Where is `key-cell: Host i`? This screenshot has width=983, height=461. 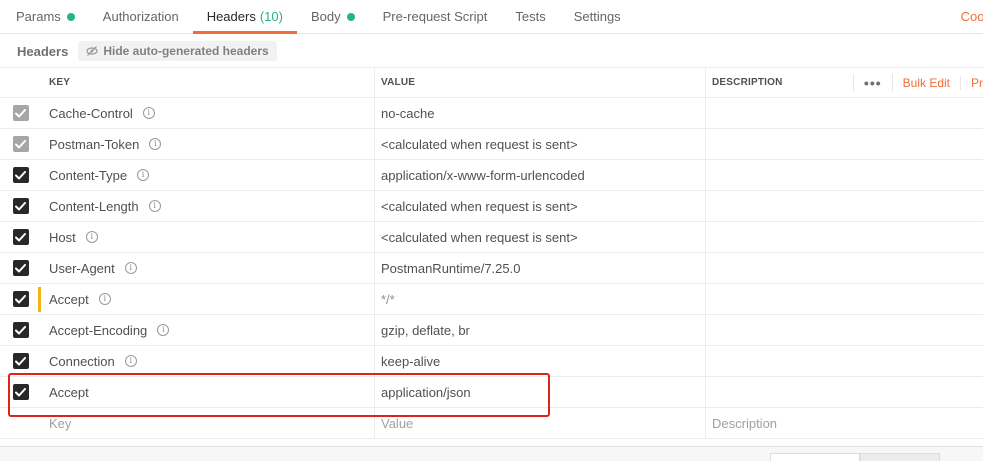 key-cell: Host i is located at coordinates (208, 237).